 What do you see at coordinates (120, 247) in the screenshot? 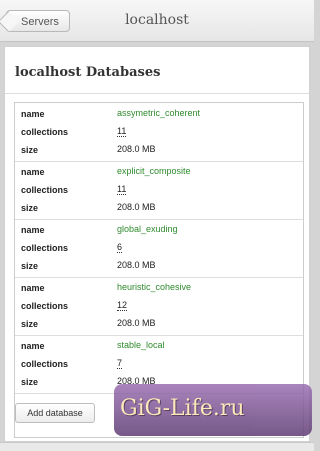
I see `collections-count: 6` at bounding box center [120, 247].